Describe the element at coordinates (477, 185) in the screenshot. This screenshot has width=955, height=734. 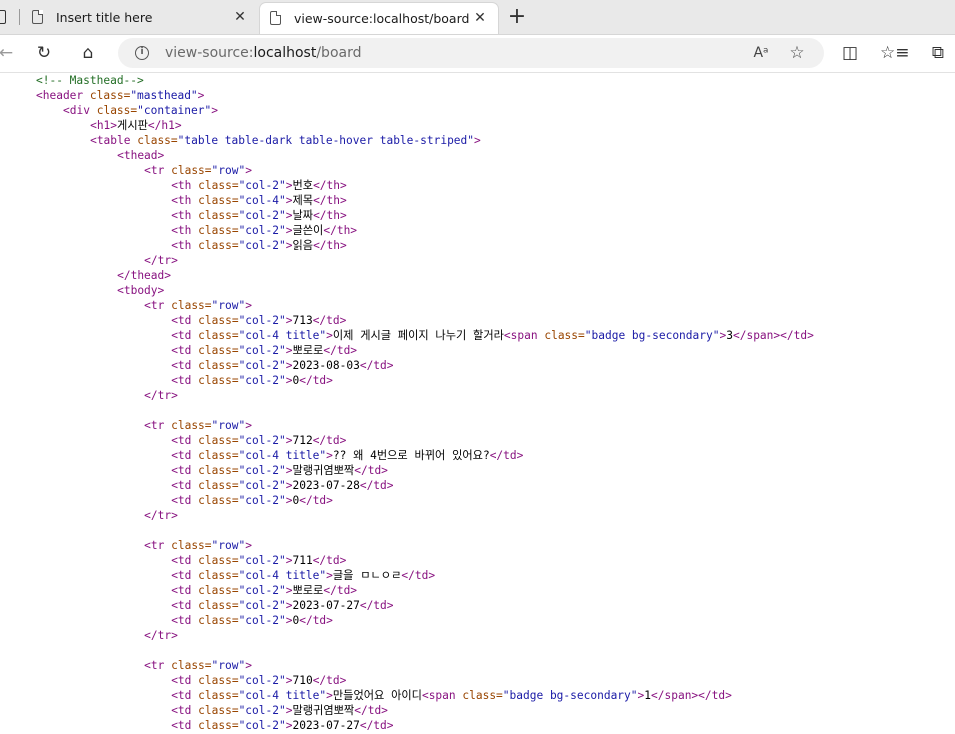
I see `source-line: <th class="col-2">번호</th>` at that location.